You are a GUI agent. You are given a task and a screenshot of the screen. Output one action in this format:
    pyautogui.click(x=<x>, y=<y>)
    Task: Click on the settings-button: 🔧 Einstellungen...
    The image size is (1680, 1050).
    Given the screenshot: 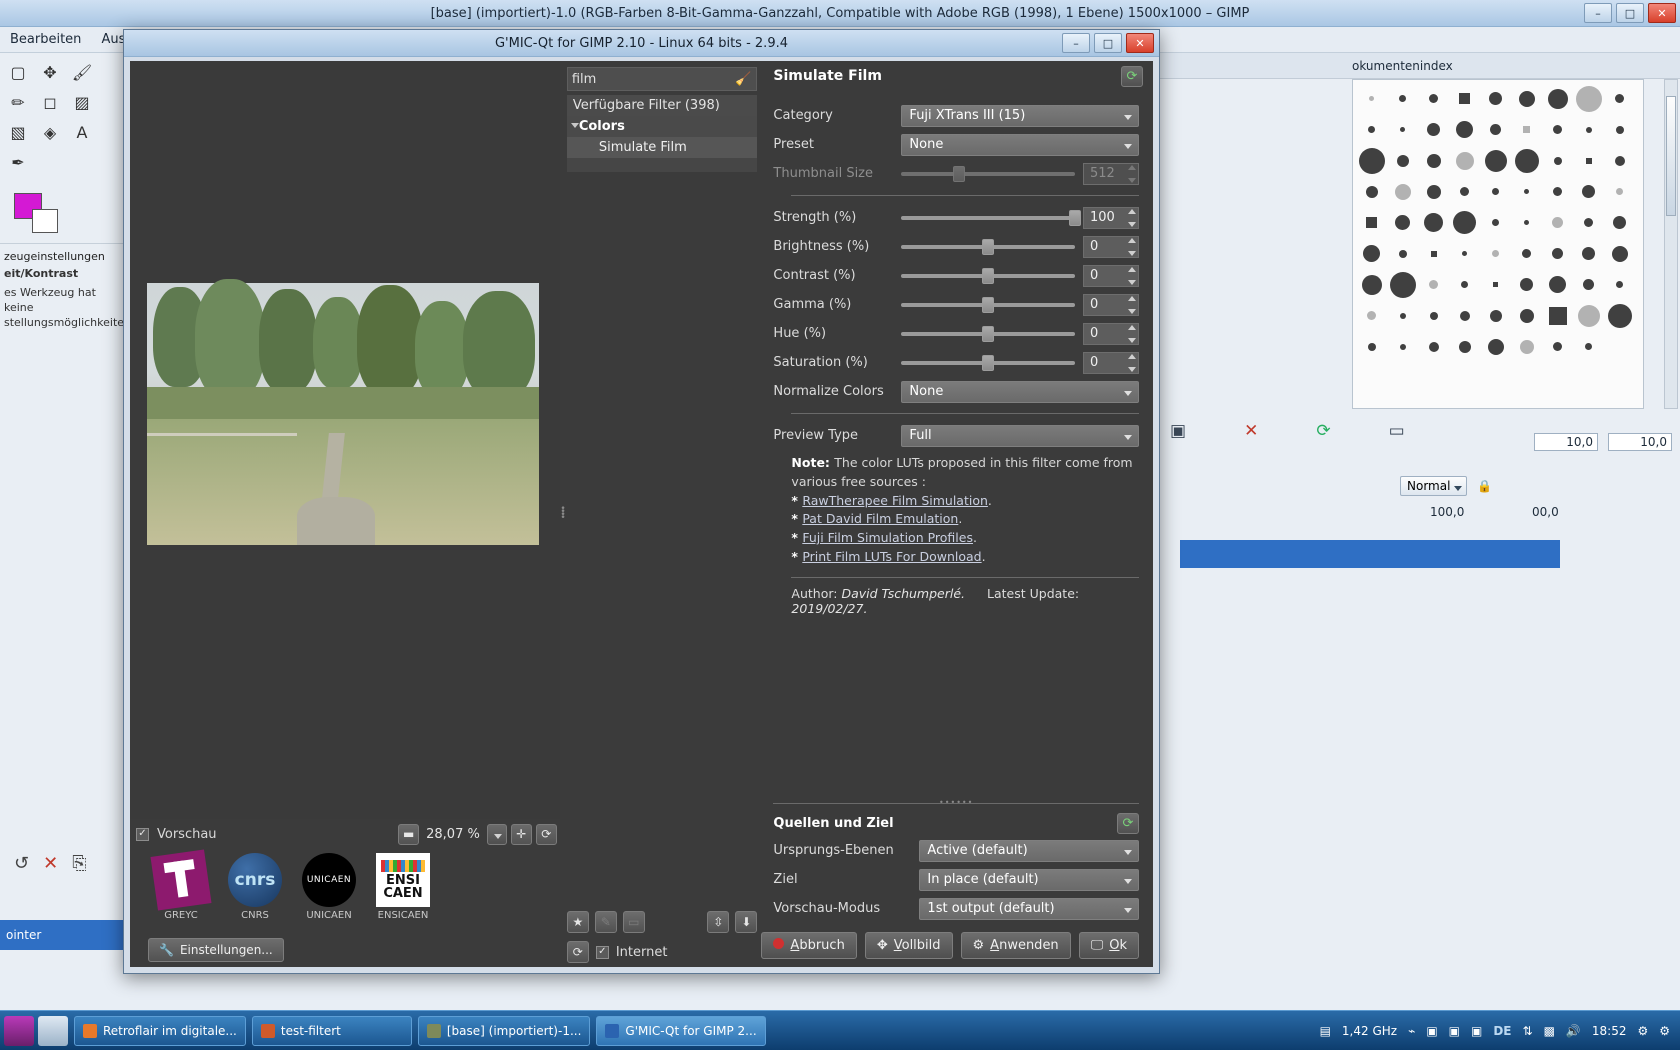 What is the action you would take?
    pyautogui.click(x=216, y=950)
    